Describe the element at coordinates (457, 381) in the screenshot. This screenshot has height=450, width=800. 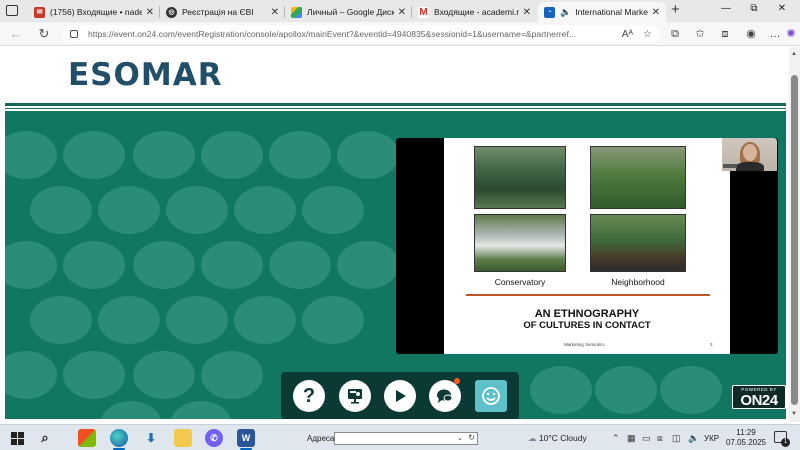
I see `notification-dot` at that location.